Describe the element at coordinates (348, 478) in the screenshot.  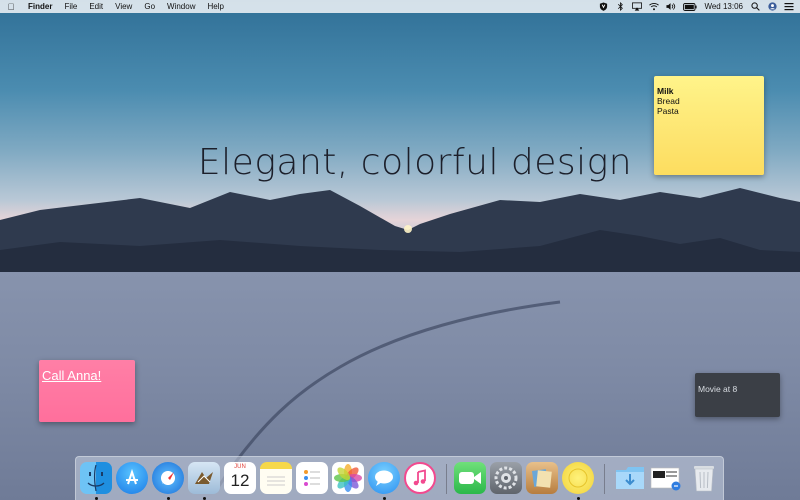
I see `photos-icon` at that location.